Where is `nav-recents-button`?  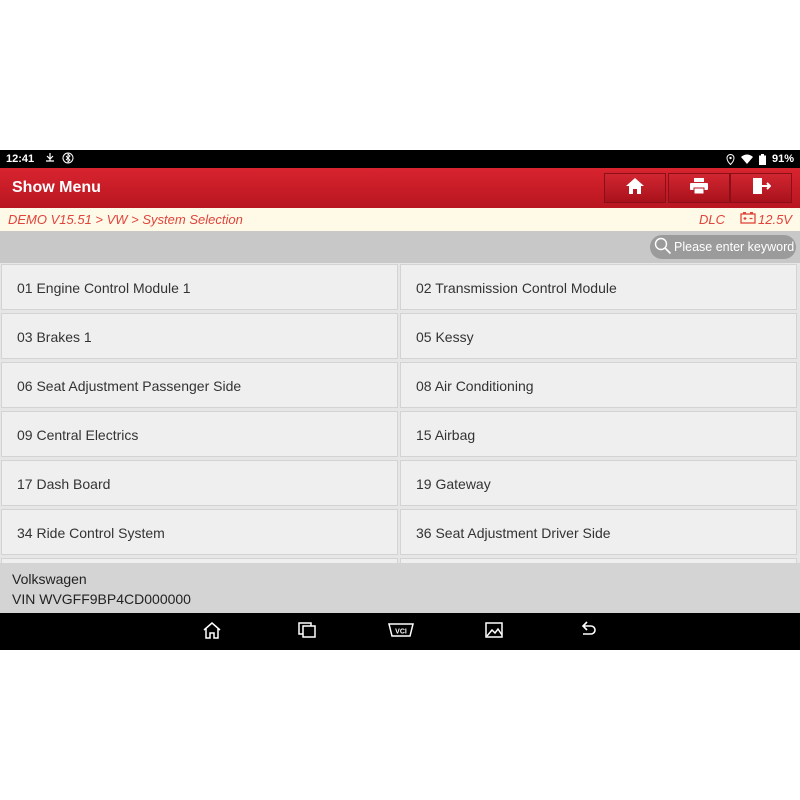 nav-recents-button is located at coordinates (307, 632).